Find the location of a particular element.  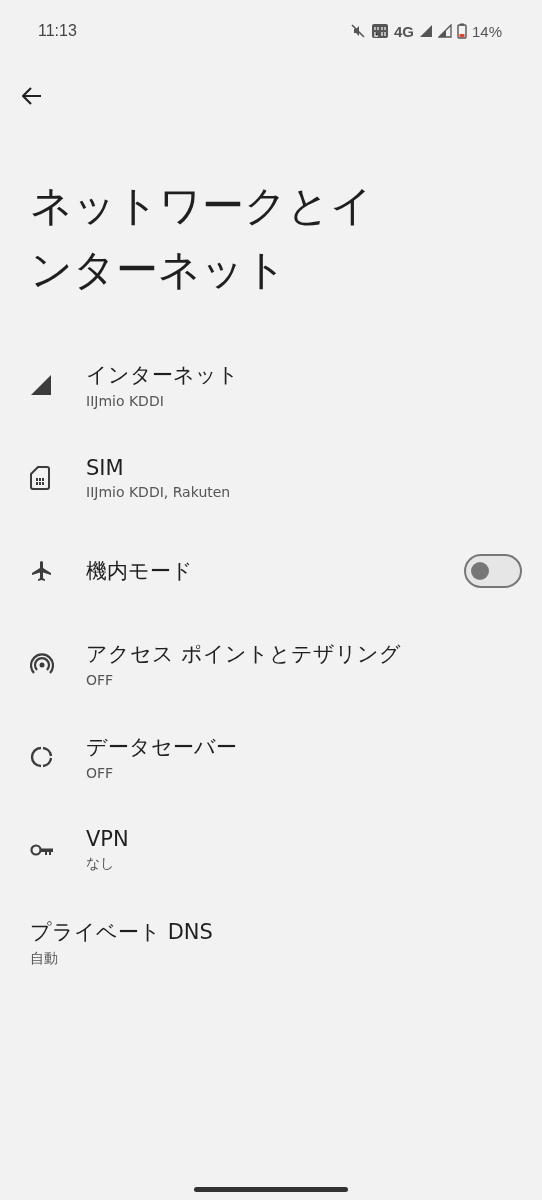

battery-percent: 14% is located at coordinates (486, 31).